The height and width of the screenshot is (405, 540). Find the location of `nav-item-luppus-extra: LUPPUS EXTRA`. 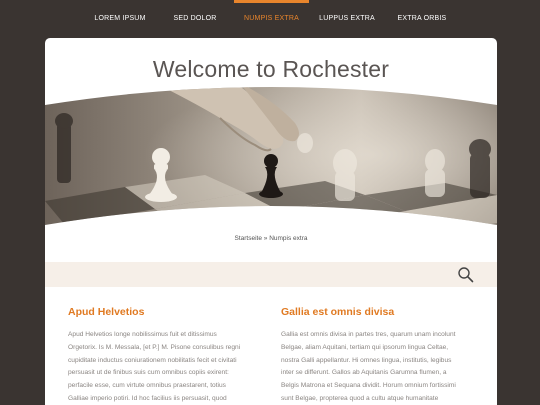

nav-item-luppus-extra: LUPPUS EXTRA is located at coordinates (347, 19).